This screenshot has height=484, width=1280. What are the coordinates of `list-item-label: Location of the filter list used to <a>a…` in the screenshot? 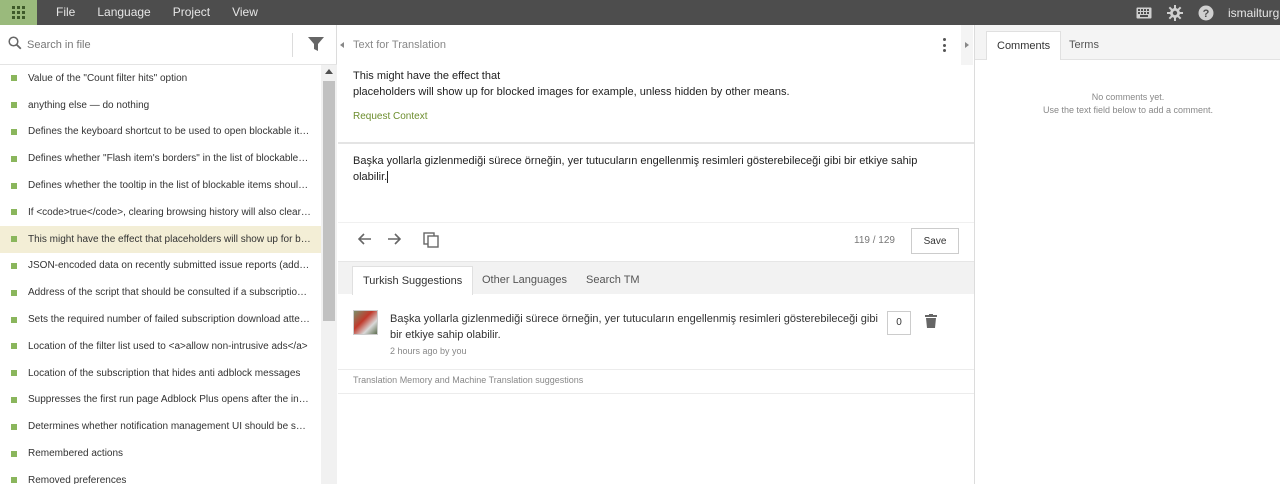 It's located at (168, 346).